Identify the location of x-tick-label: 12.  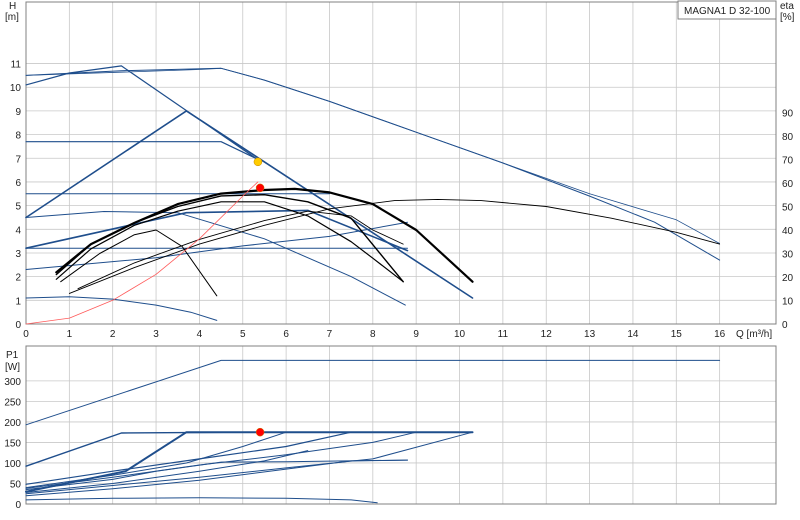
(547, 334).